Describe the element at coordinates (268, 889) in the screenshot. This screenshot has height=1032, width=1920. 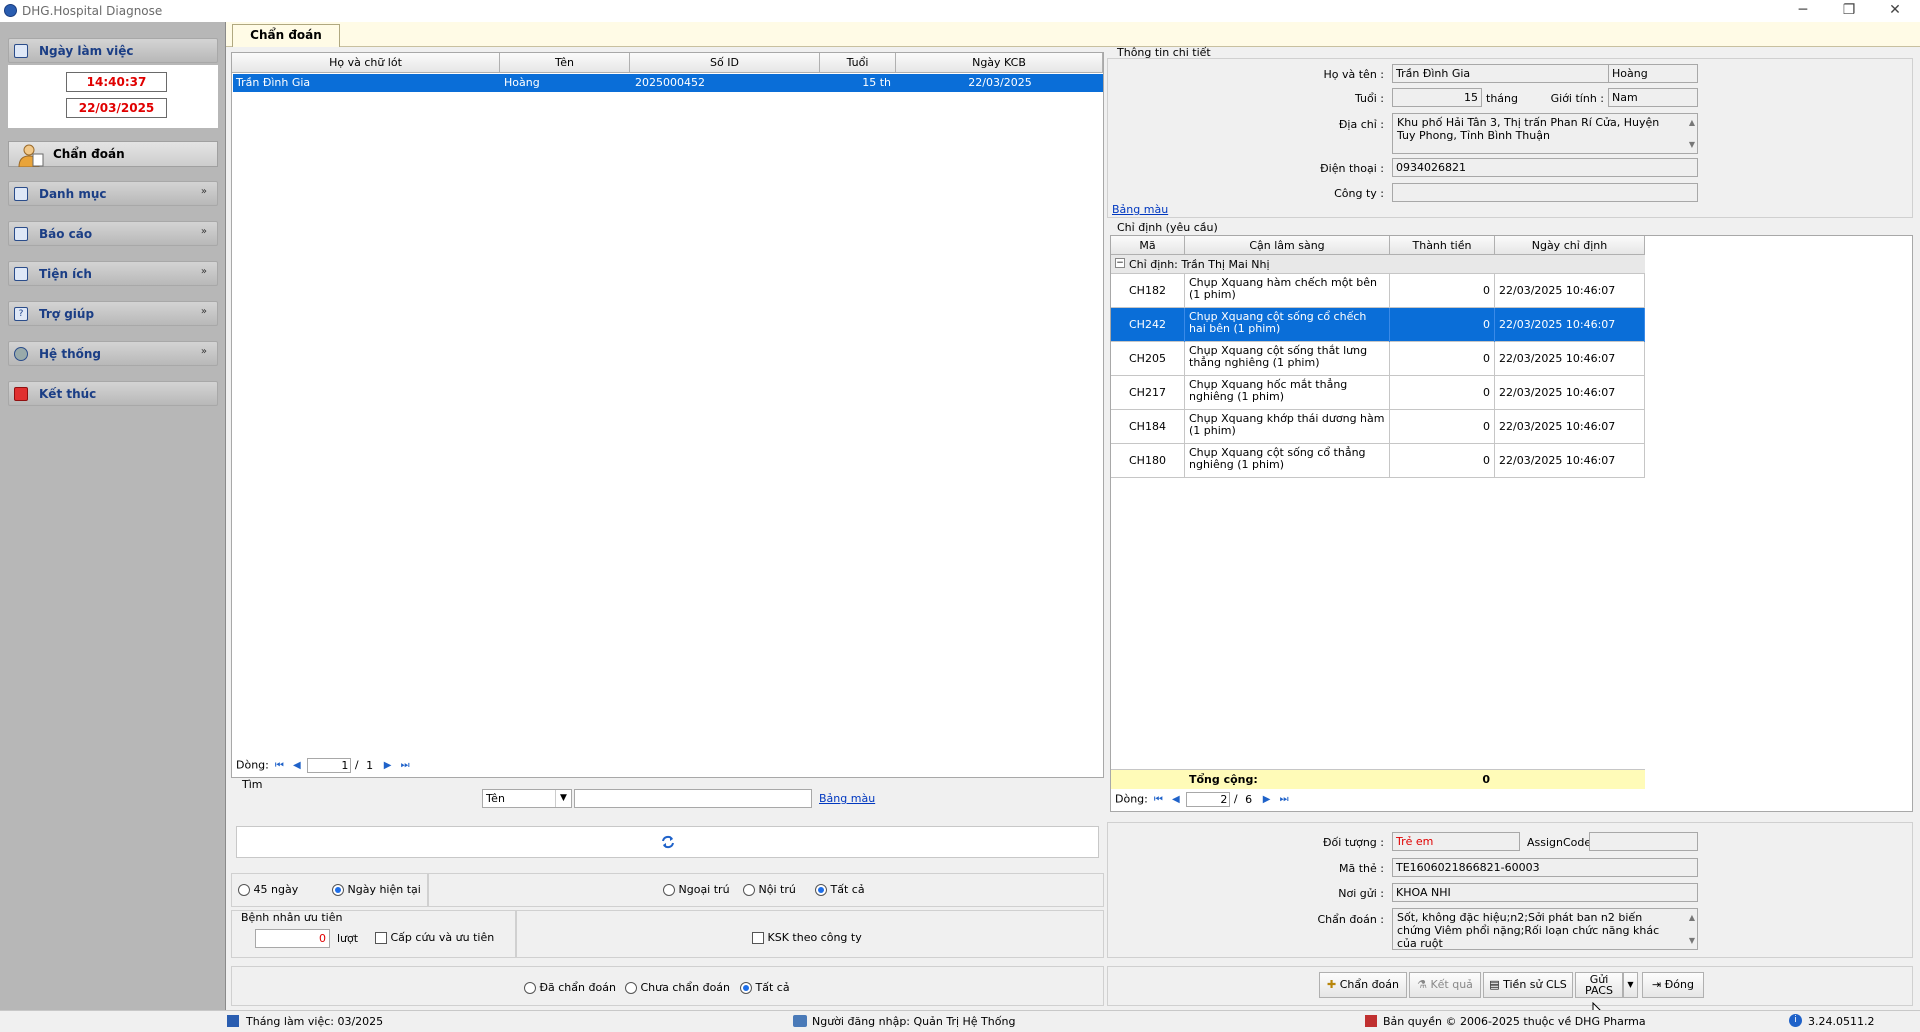
I see `radio-45-days: 45 ngày` at that location.